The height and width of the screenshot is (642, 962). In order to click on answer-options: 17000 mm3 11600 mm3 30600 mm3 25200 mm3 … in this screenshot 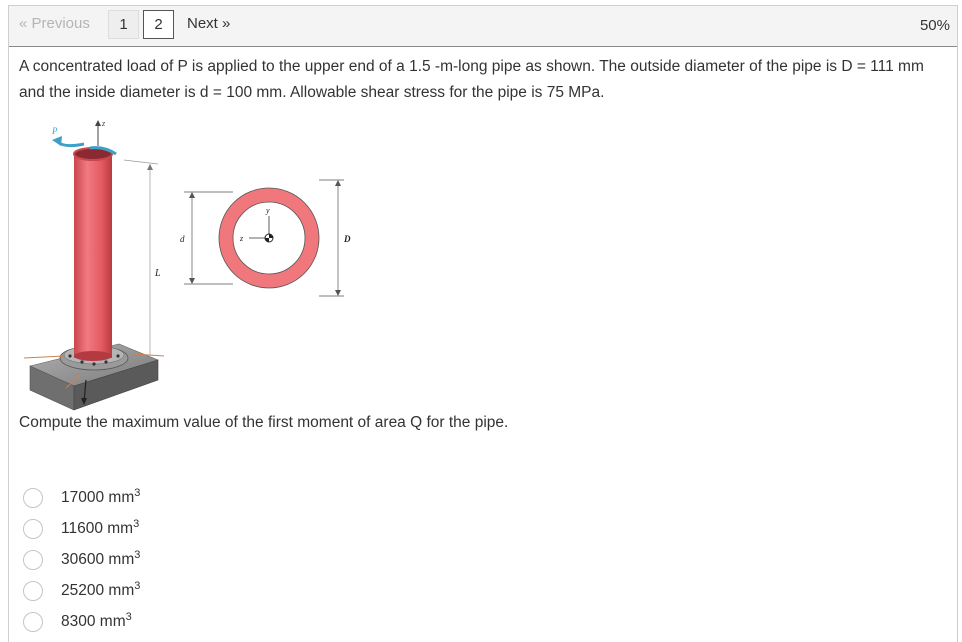, I will do `click(81, 559)`.